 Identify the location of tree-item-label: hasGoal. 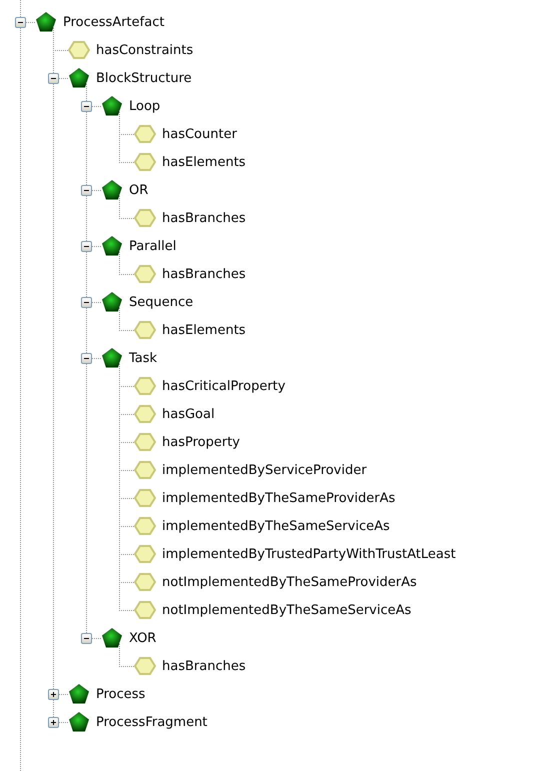
(188, 414).